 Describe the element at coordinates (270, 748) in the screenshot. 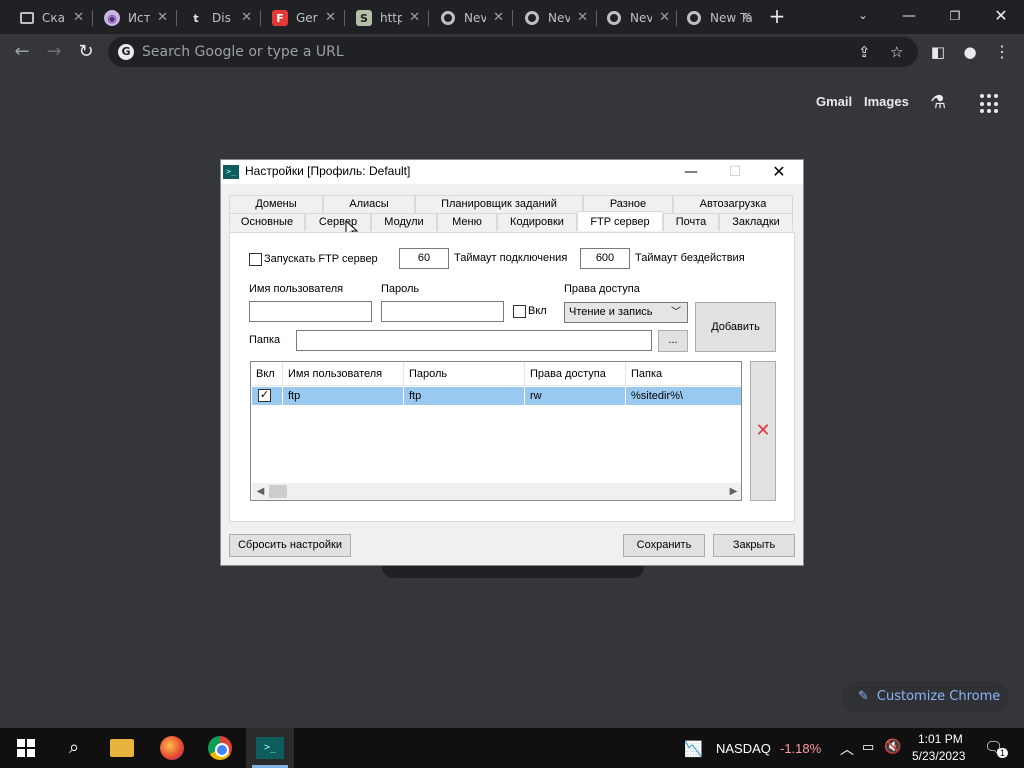

I see `terminal-app-icon: >_` at that location.